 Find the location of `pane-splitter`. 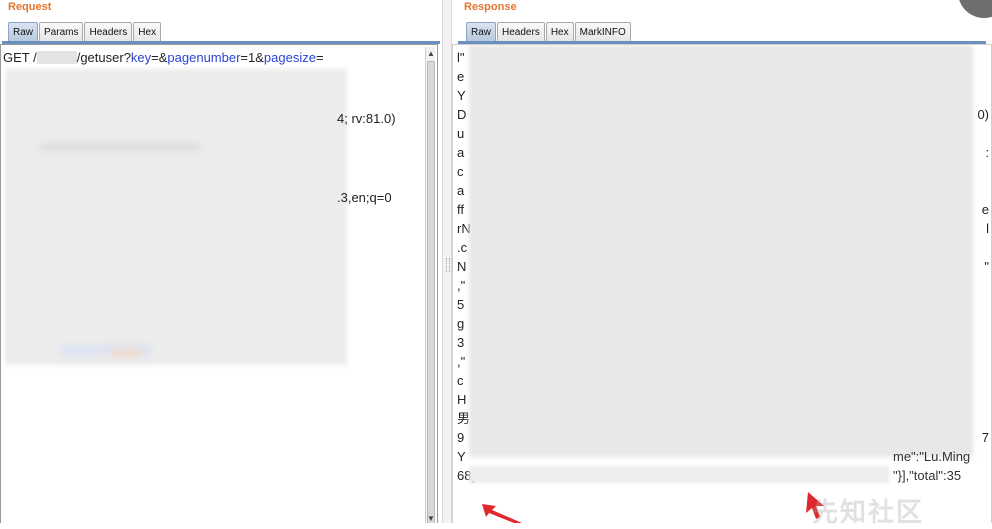

pane-splitter is located at coordinates (447, 261).